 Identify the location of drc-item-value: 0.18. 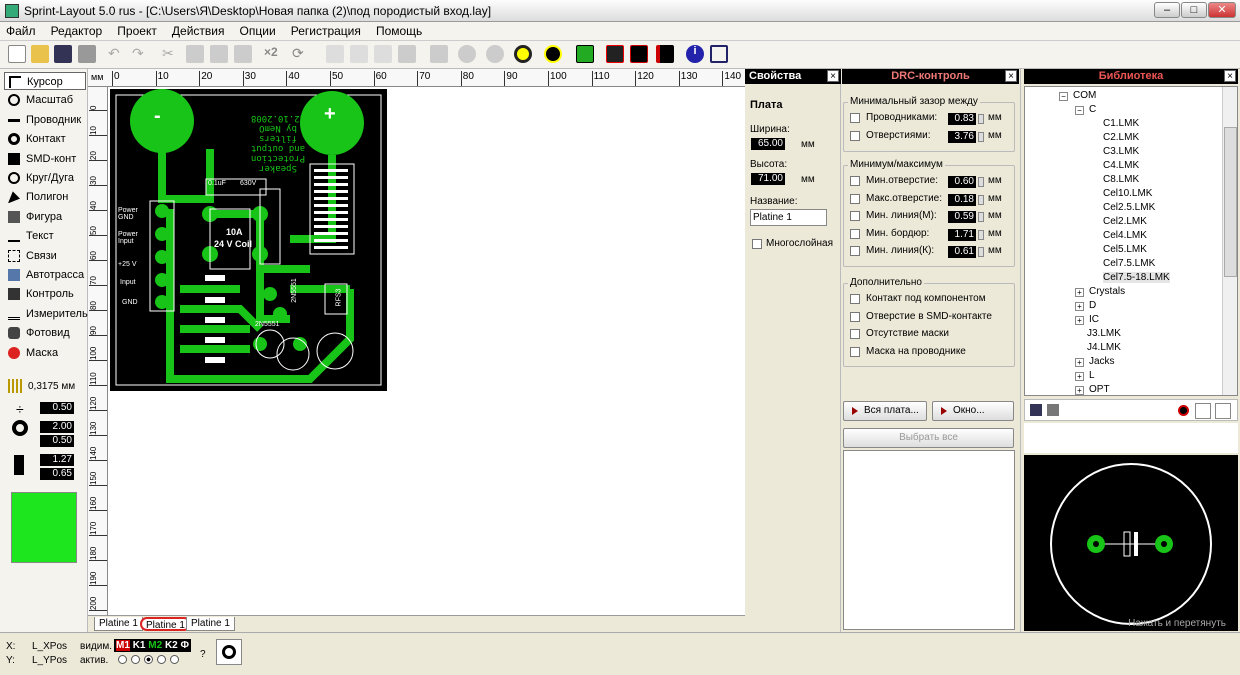
(962, 199).